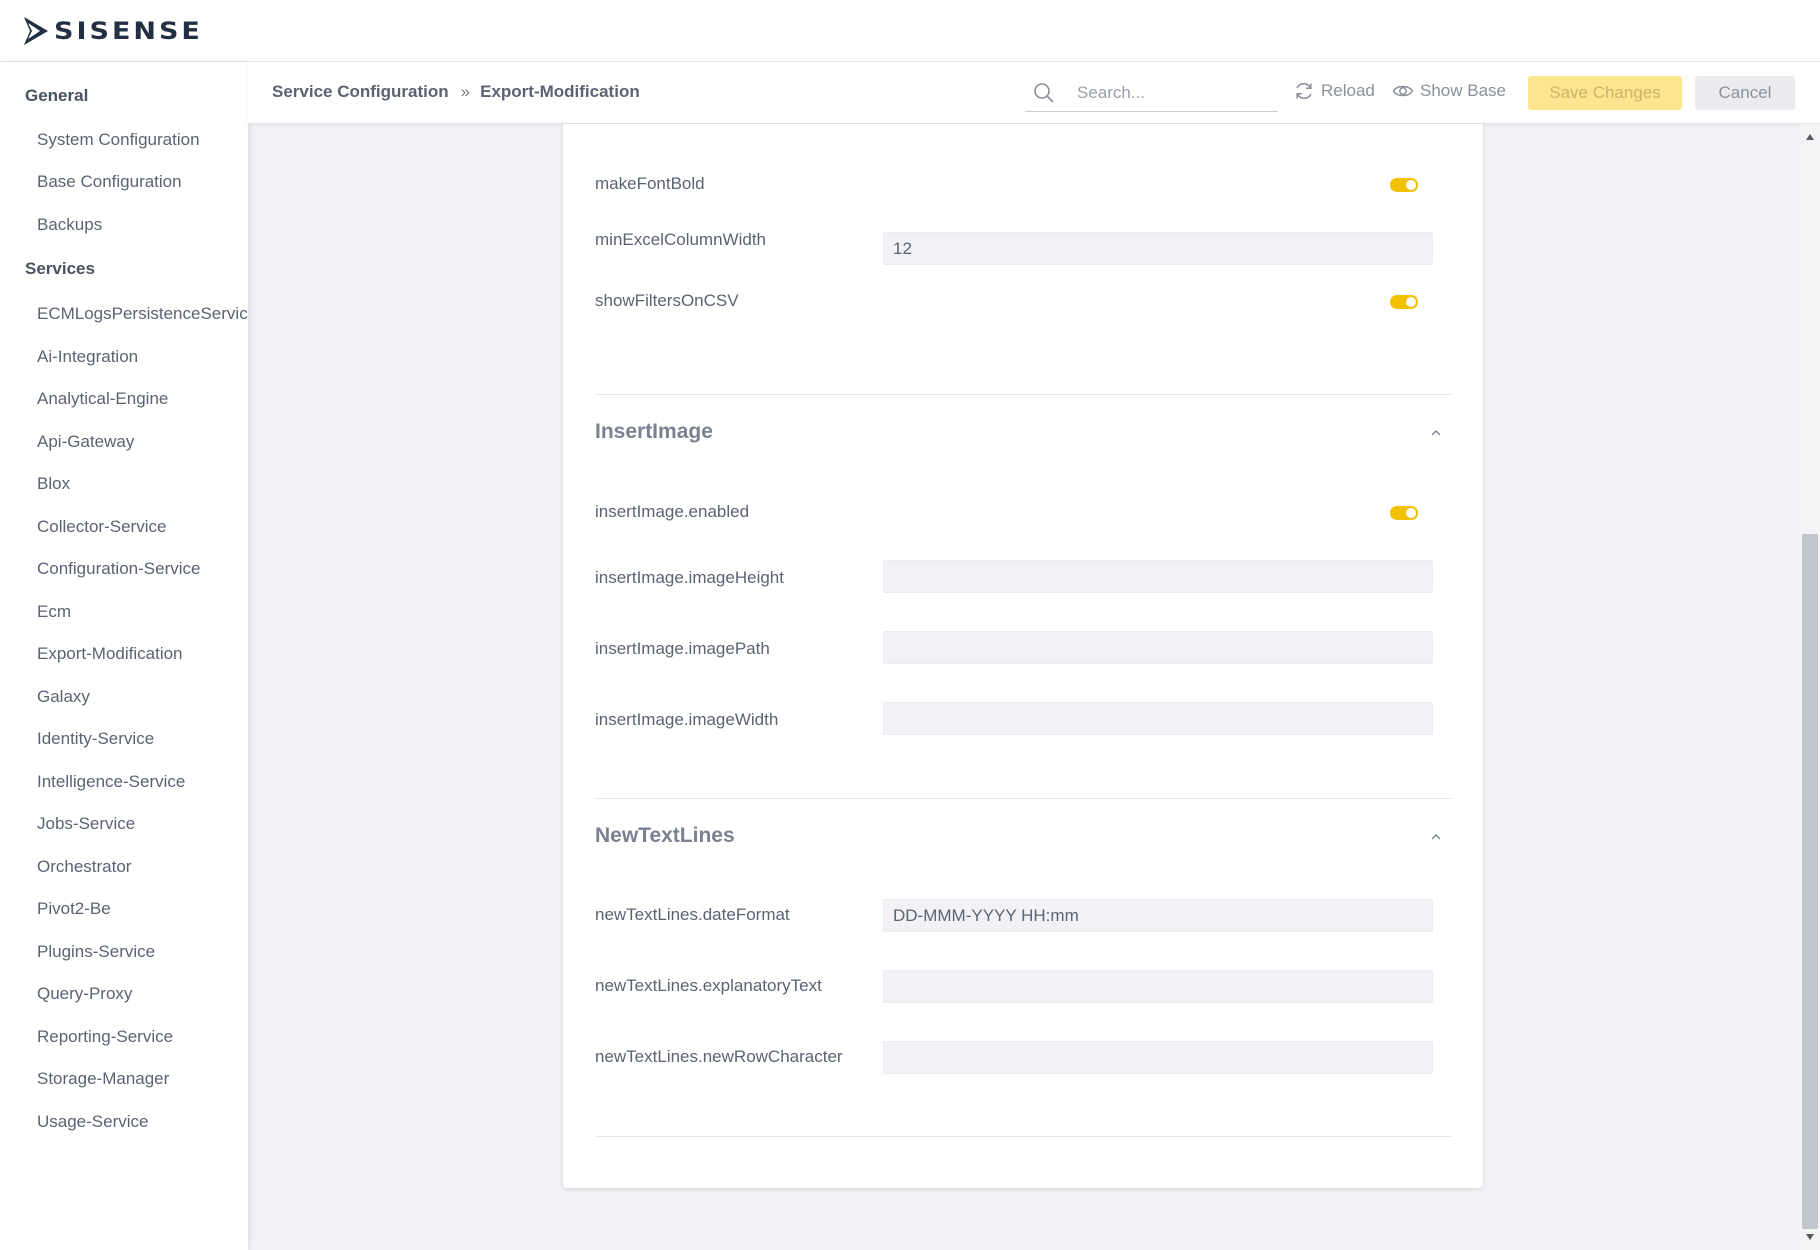 The image size is (1820, 1250). I want to click on sidebar-item-system-configuration: System Configuration, so click(118, 140).